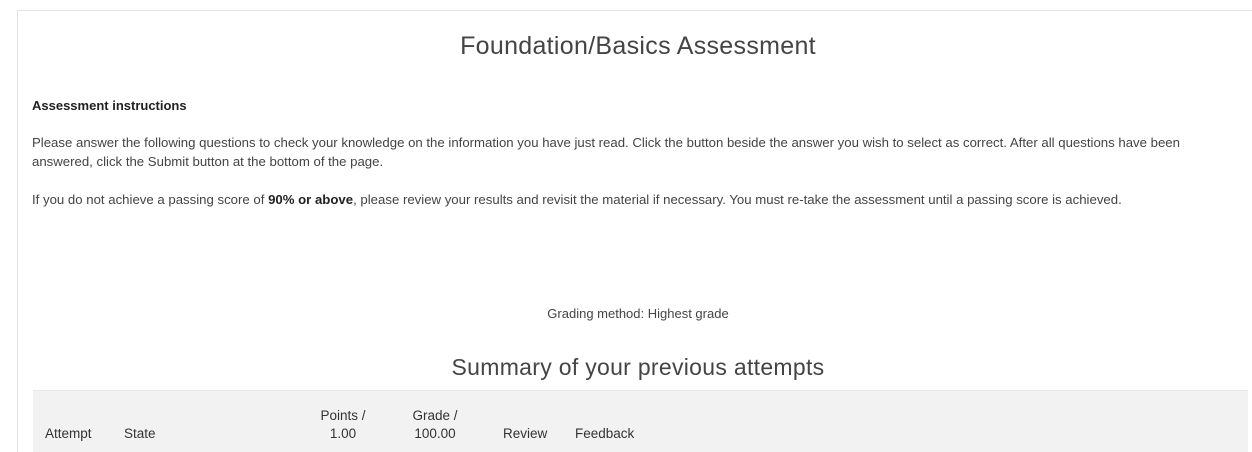 The height and width of the screenshot is (452, 1252). What do you see at coordinates (140, 433) in the screenshot?
I see `column-header-state: State` at bounding box center [140, 433].